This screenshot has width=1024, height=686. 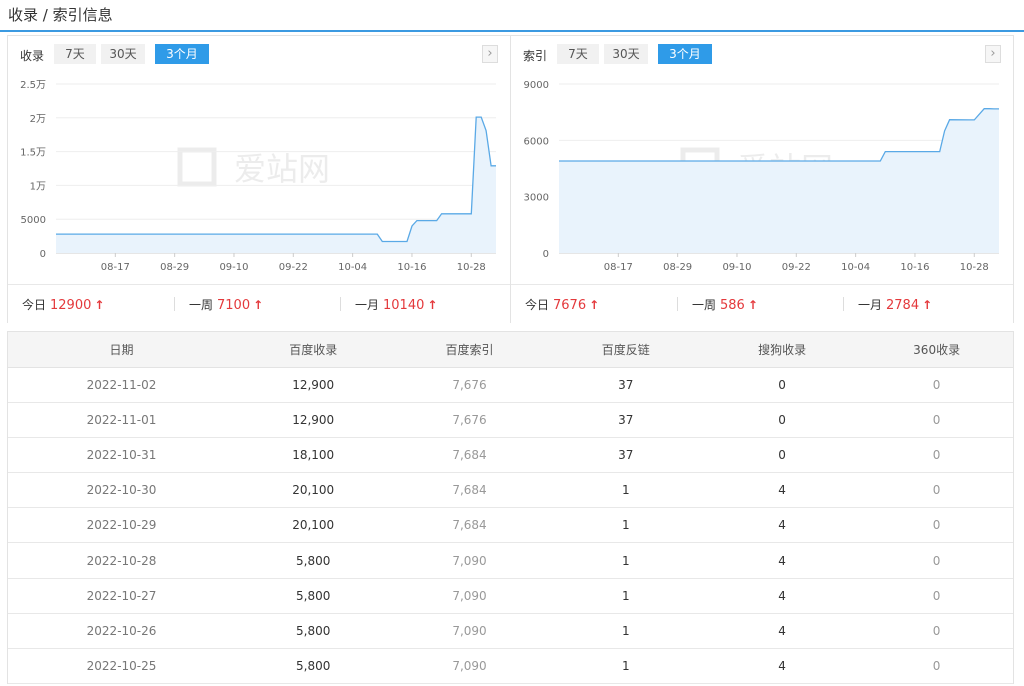 What do you see at coordinates (122, 420) in the screenshot?
I see `table-cell: 2022-11-01` at bounding box center [122, 420].